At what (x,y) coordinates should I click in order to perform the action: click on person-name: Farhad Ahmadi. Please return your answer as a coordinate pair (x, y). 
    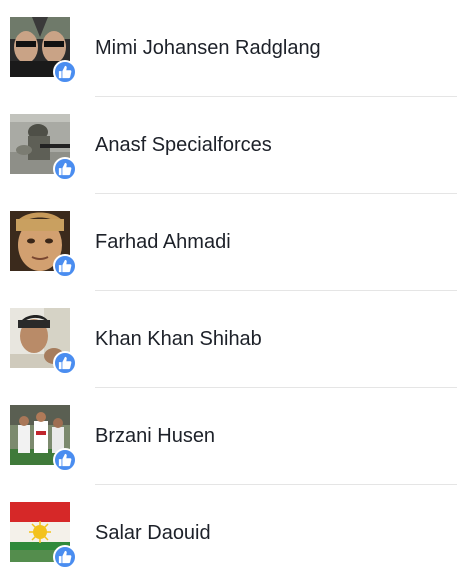
    Looking at the image, I should click on (163, 242).